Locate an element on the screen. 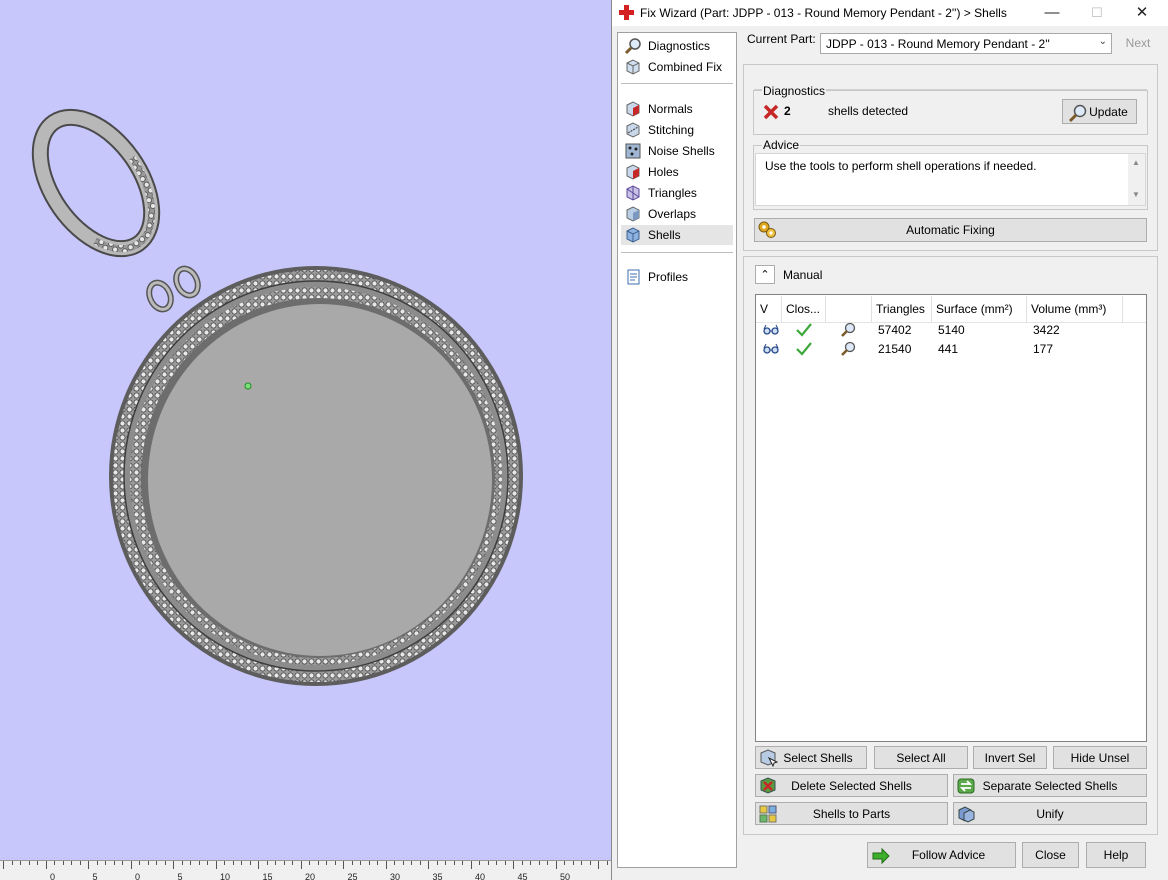 The width and height of the screenshot is (1168, 880). follow-advice-button: Follow Advice is located at coordinates (941, 855).